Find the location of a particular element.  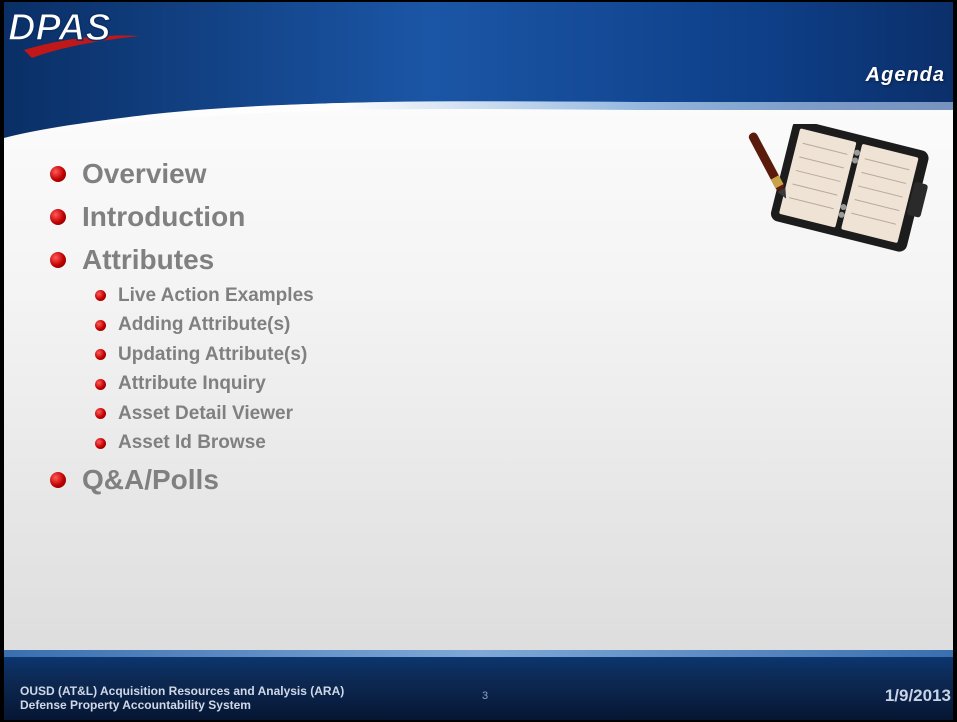

agenda-subitem-label: Updating Attribute(s) is located at coordinates (213, 354).